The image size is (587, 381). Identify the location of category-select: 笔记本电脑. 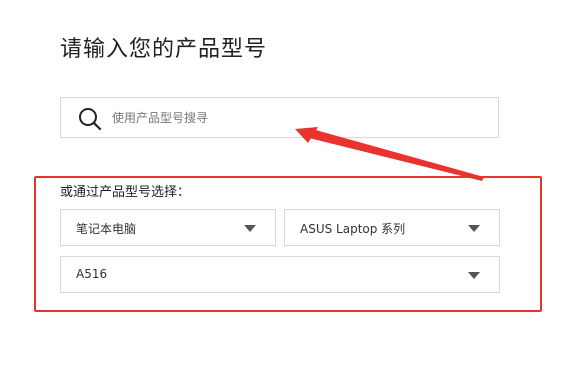
(168, 227).